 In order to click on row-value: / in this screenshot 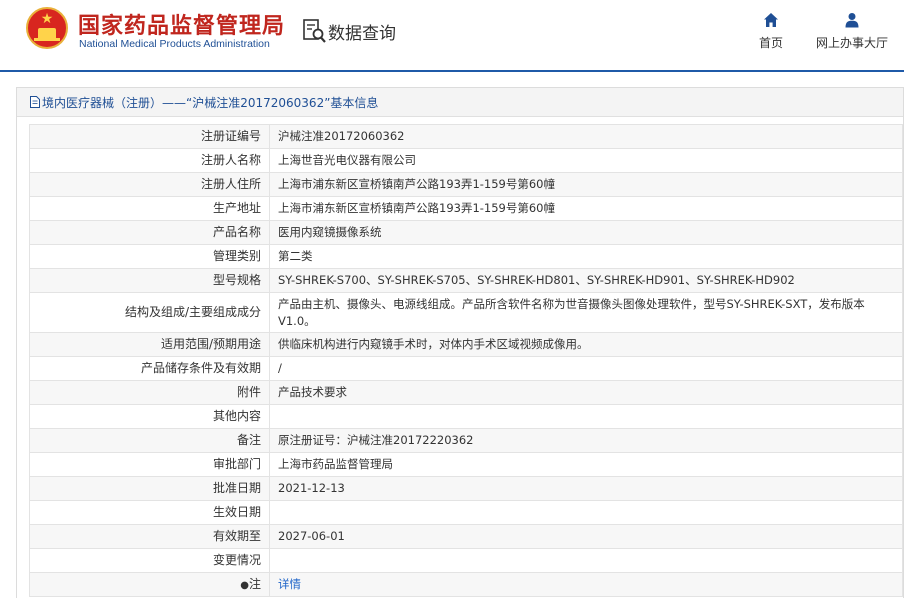, I will do `click(586, 368)`.